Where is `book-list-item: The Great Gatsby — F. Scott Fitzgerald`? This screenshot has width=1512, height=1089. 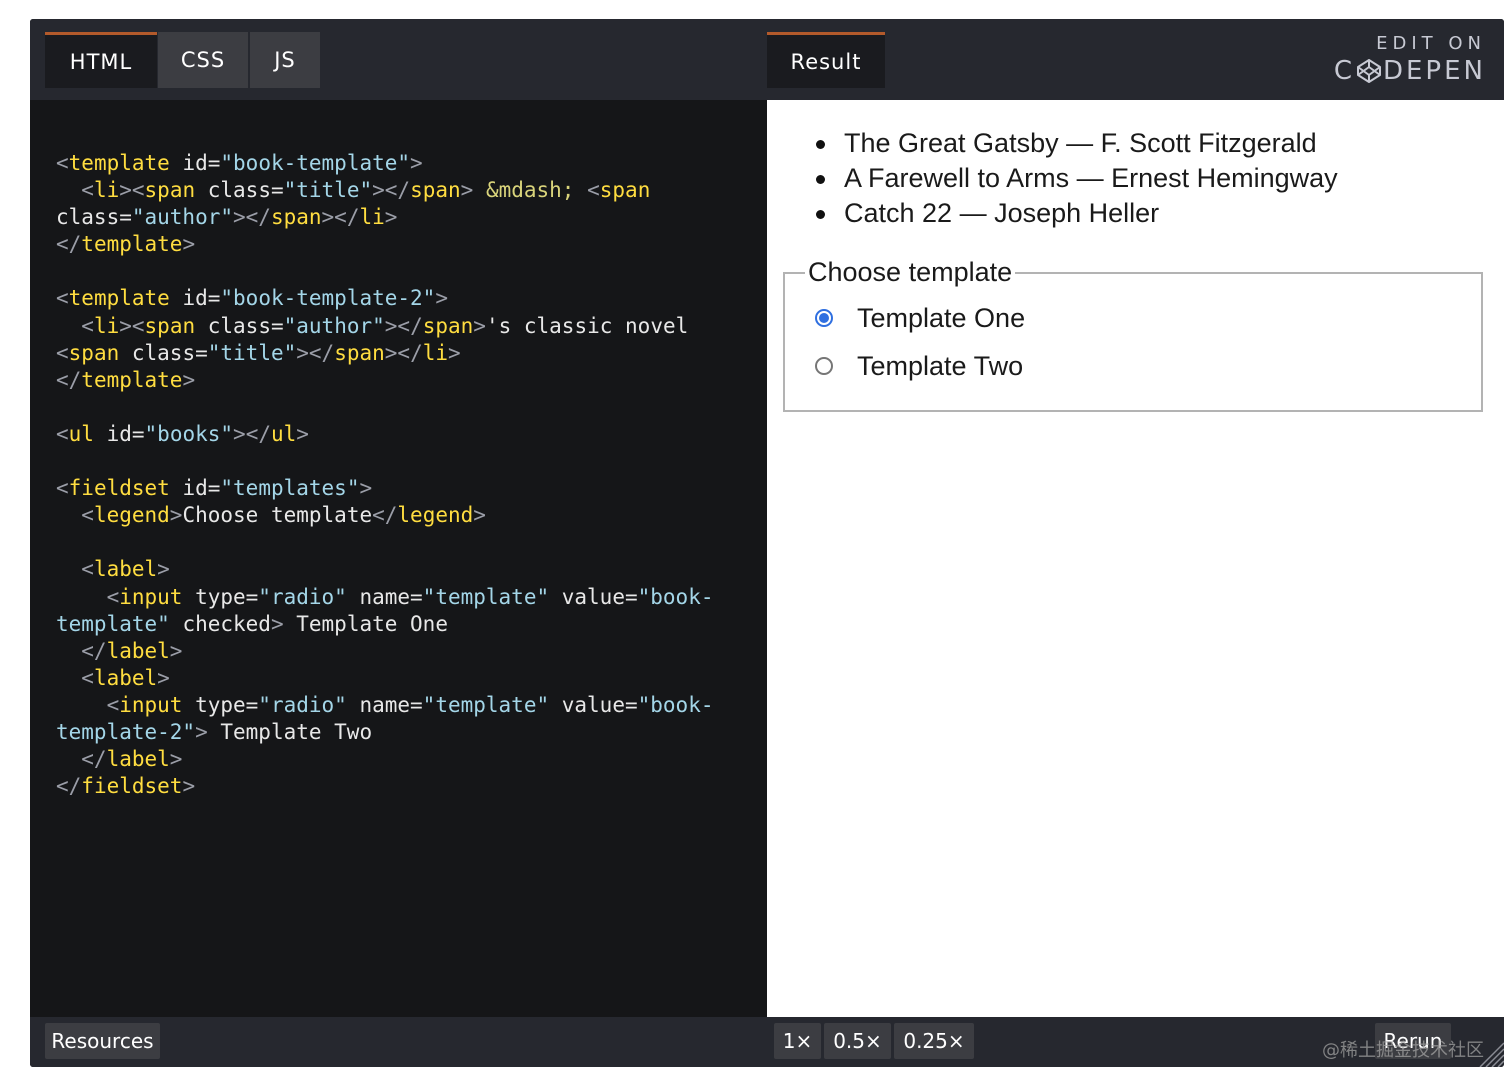 book-list-item: The Great Gatsby — F. Scott Fitzgerald is located at coordinates (1077, 143).